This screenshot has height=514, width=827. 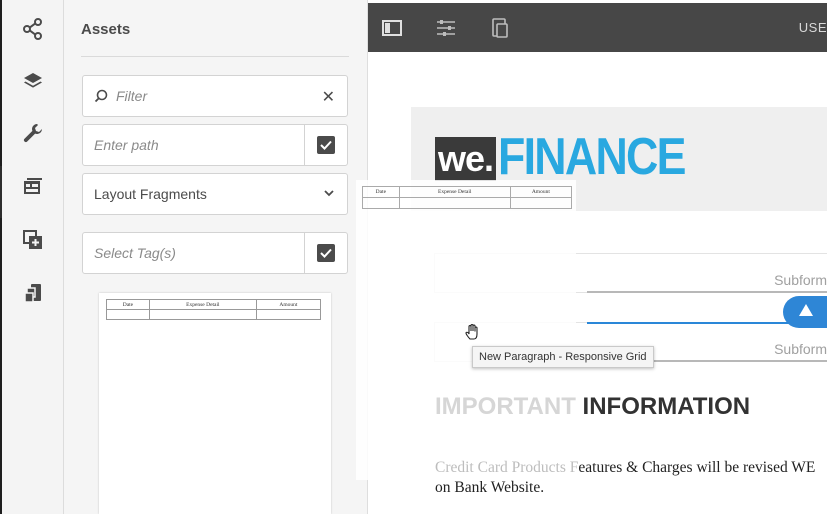 I want to click on paragraph-text: eatures & Charges will be revised WE, so click(x=697, y=467).